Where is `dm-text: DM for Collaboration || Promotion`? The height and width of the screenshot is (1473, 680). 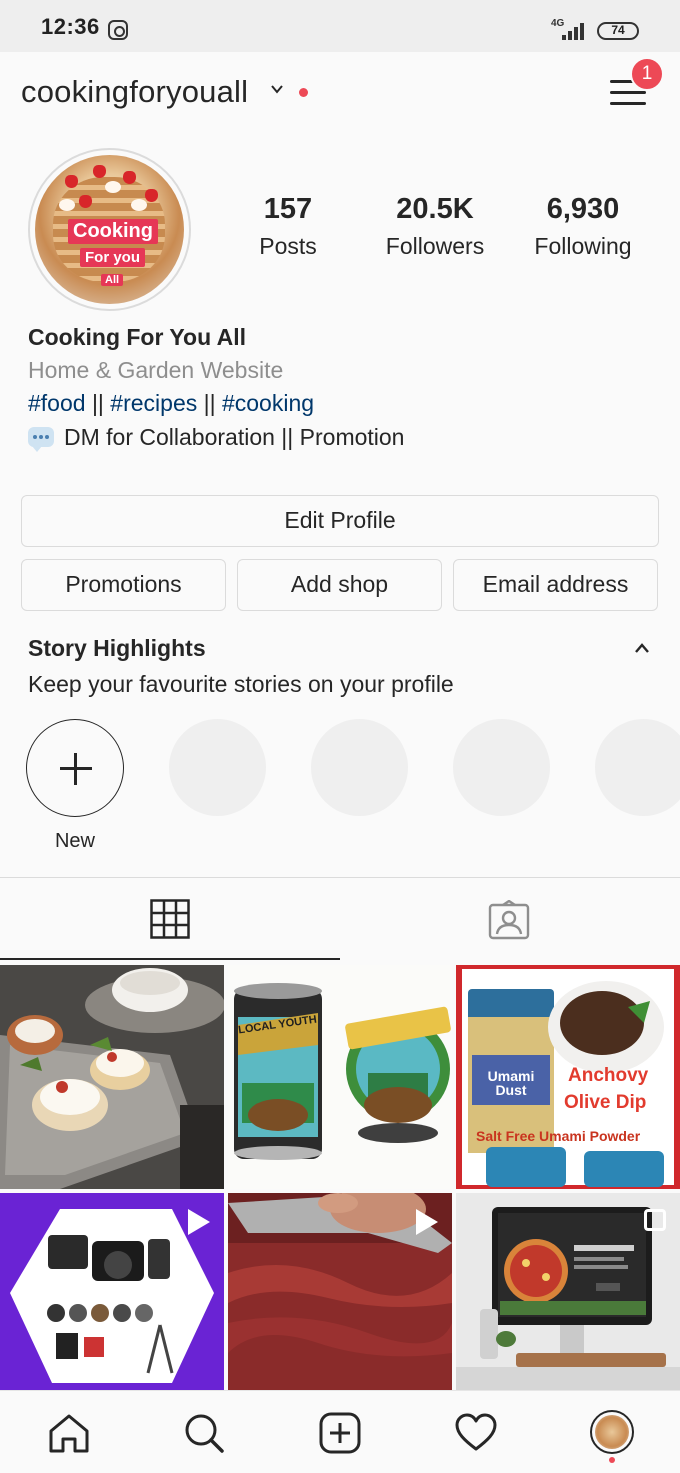
dm-text: DM for Collaboration || Promotion is located at coordinates (234, 437).